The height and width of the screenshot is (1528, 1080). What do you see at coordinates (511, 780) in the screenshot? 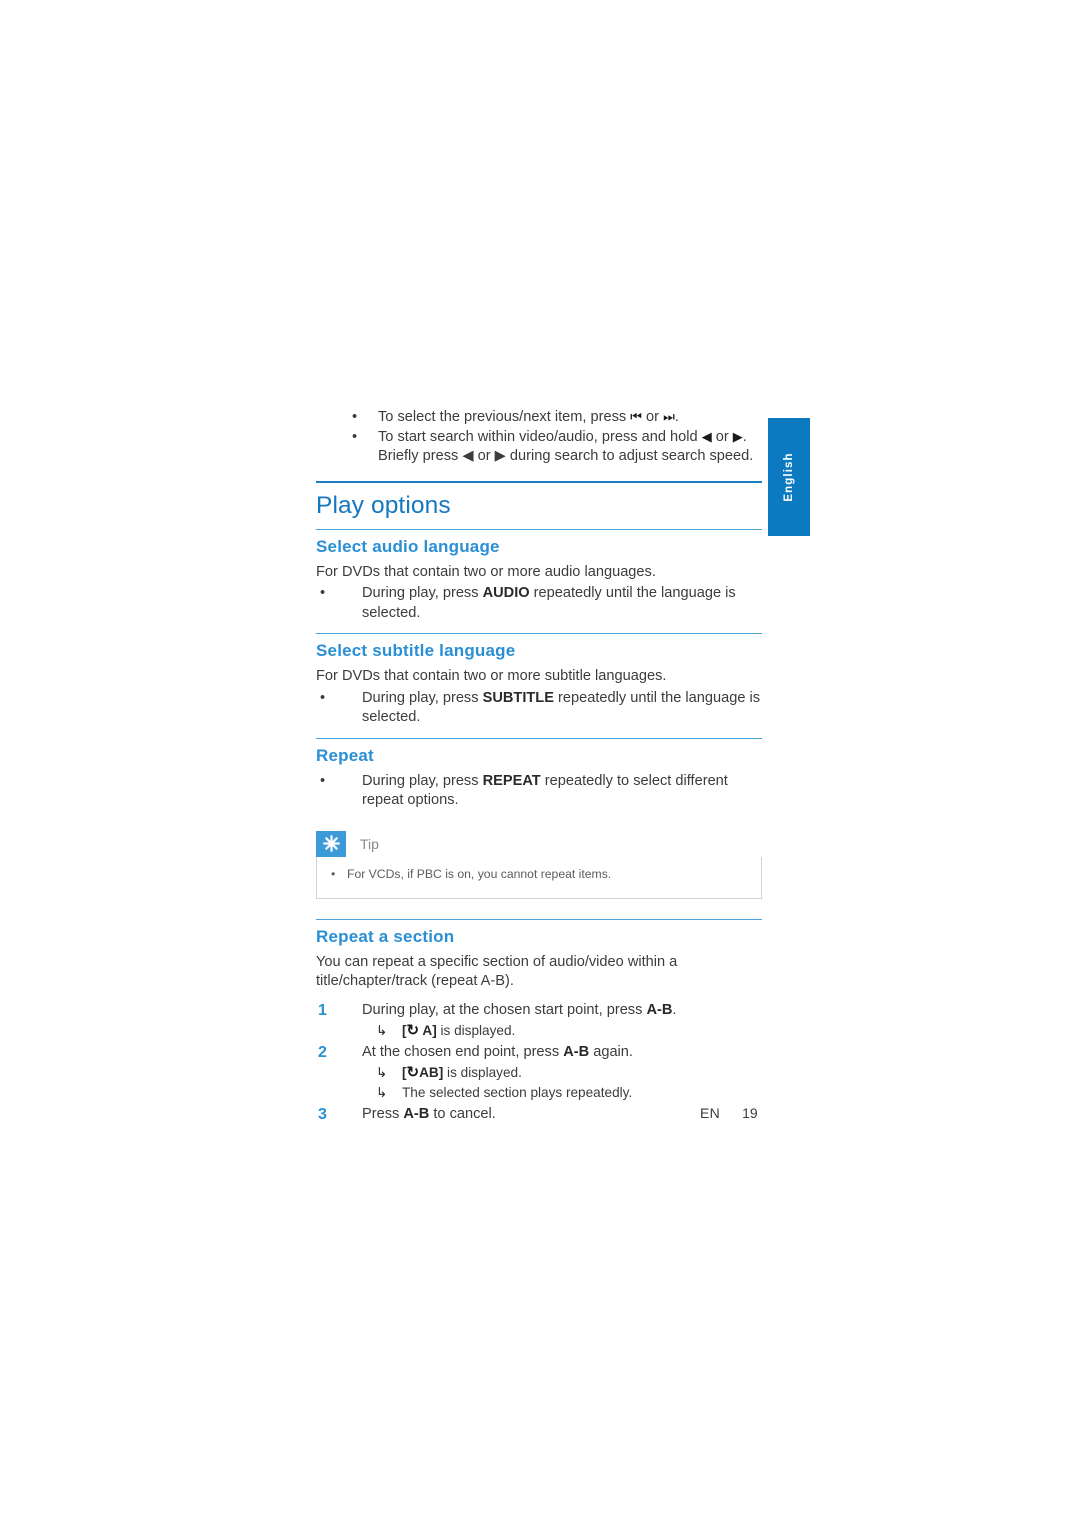
I see `key-label-repeat: REPEAT` at bounding box center [511, 780].